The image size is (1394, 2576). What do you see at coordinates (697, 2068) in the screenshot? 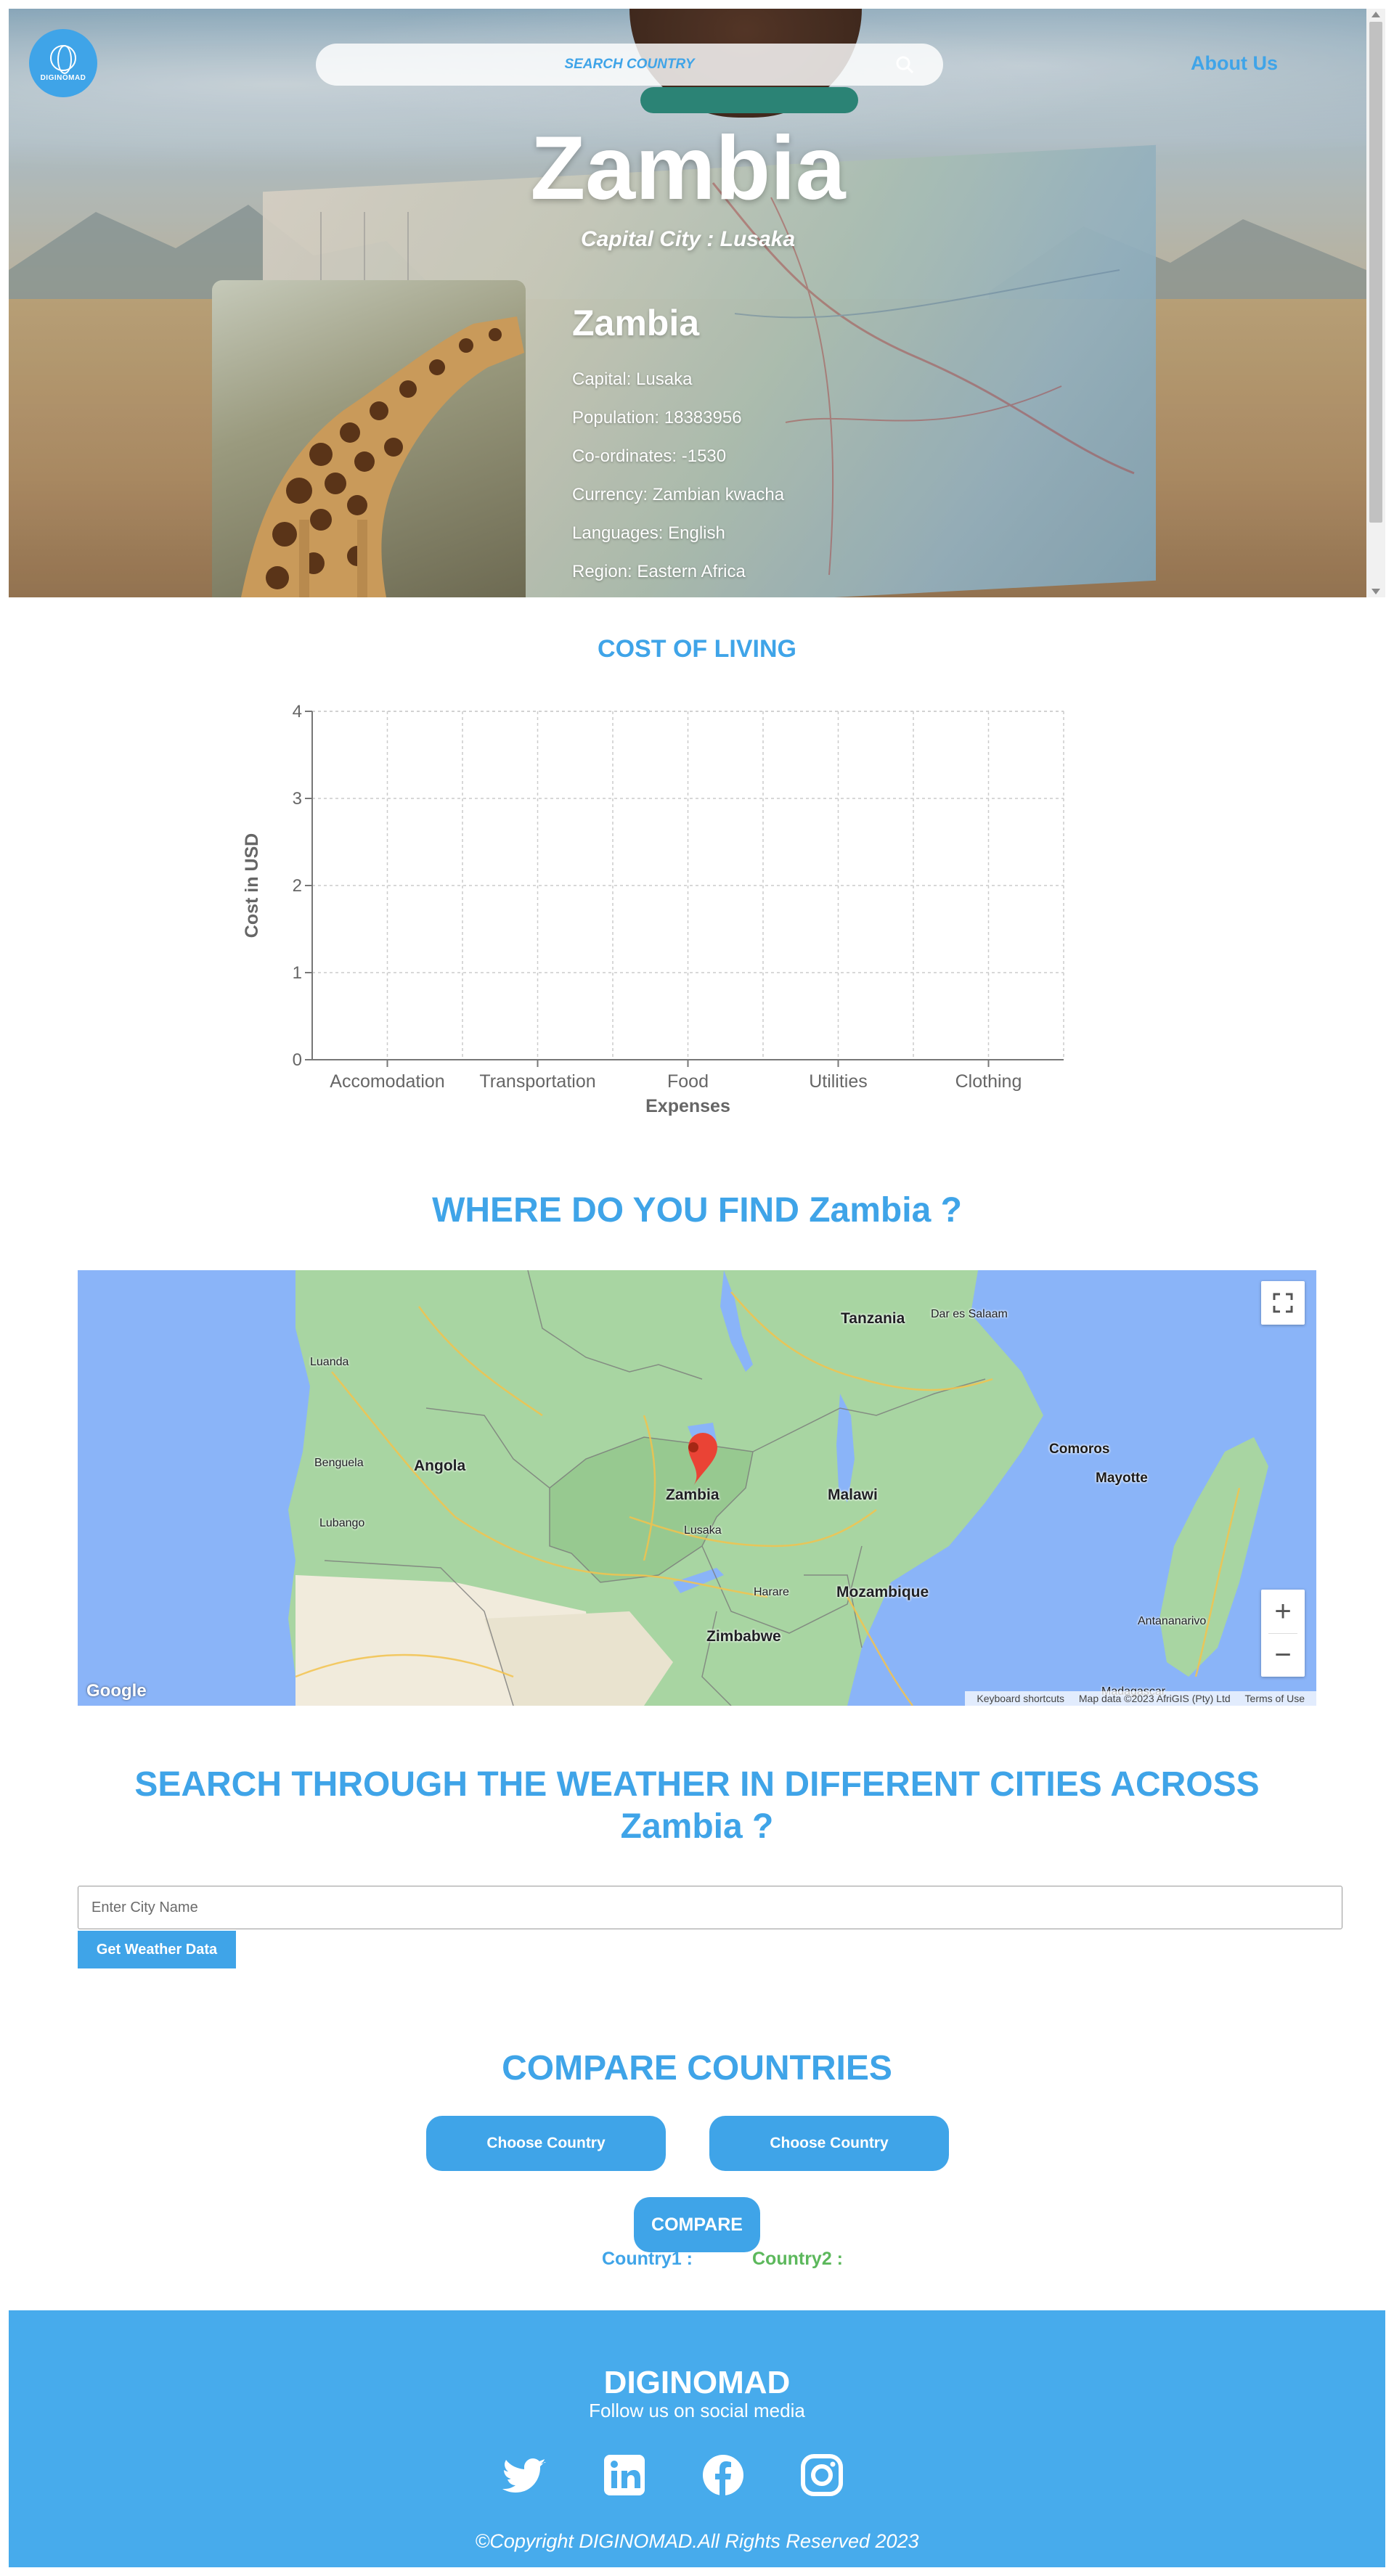
I see `compare-heading: COMPARE COUNTRIES` at bounding box center [697, 2068].